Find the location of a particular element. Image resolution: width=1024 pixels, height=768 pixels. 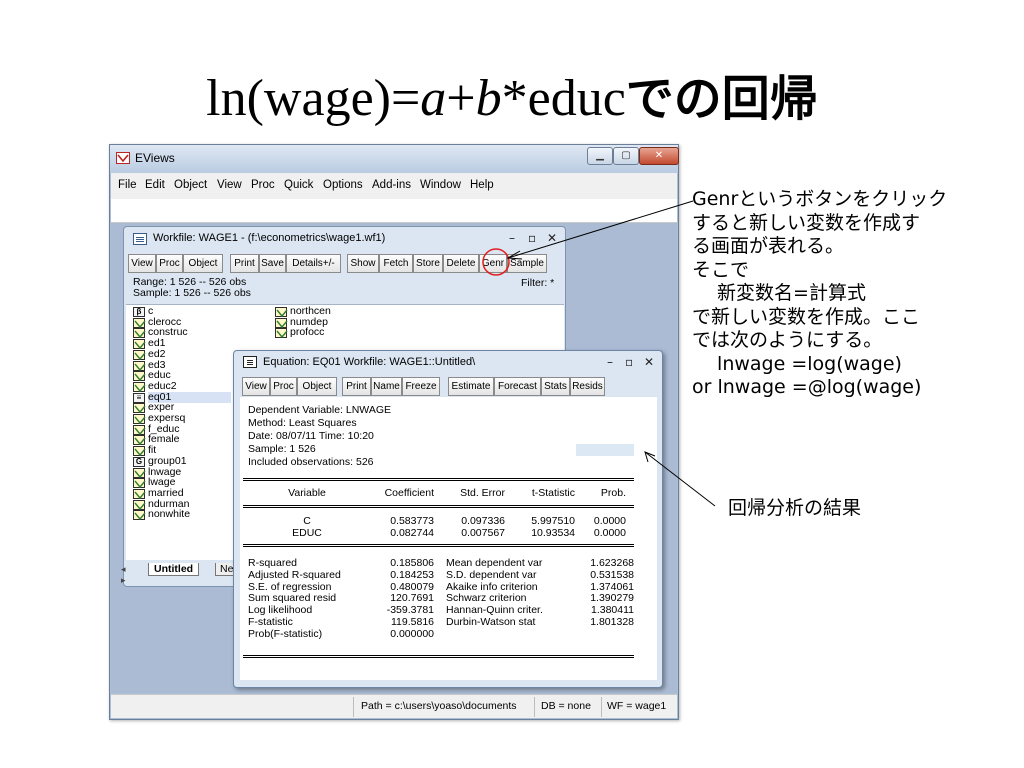

stat-label: R-squared is located at coordinates (273, 563).